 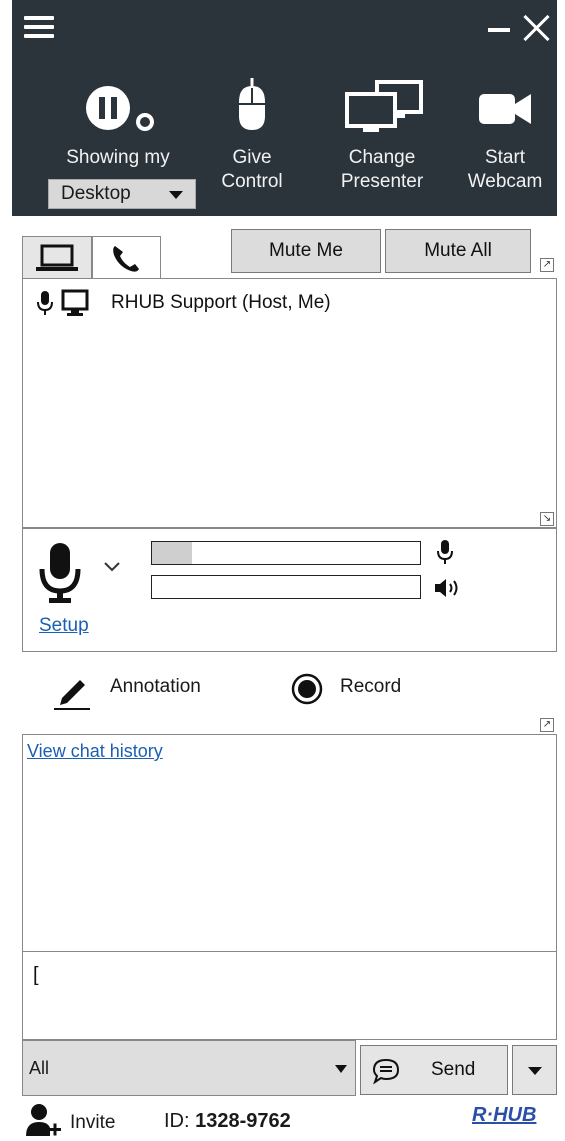 I want to click on send-options-button, so click(x=534, y=1070).